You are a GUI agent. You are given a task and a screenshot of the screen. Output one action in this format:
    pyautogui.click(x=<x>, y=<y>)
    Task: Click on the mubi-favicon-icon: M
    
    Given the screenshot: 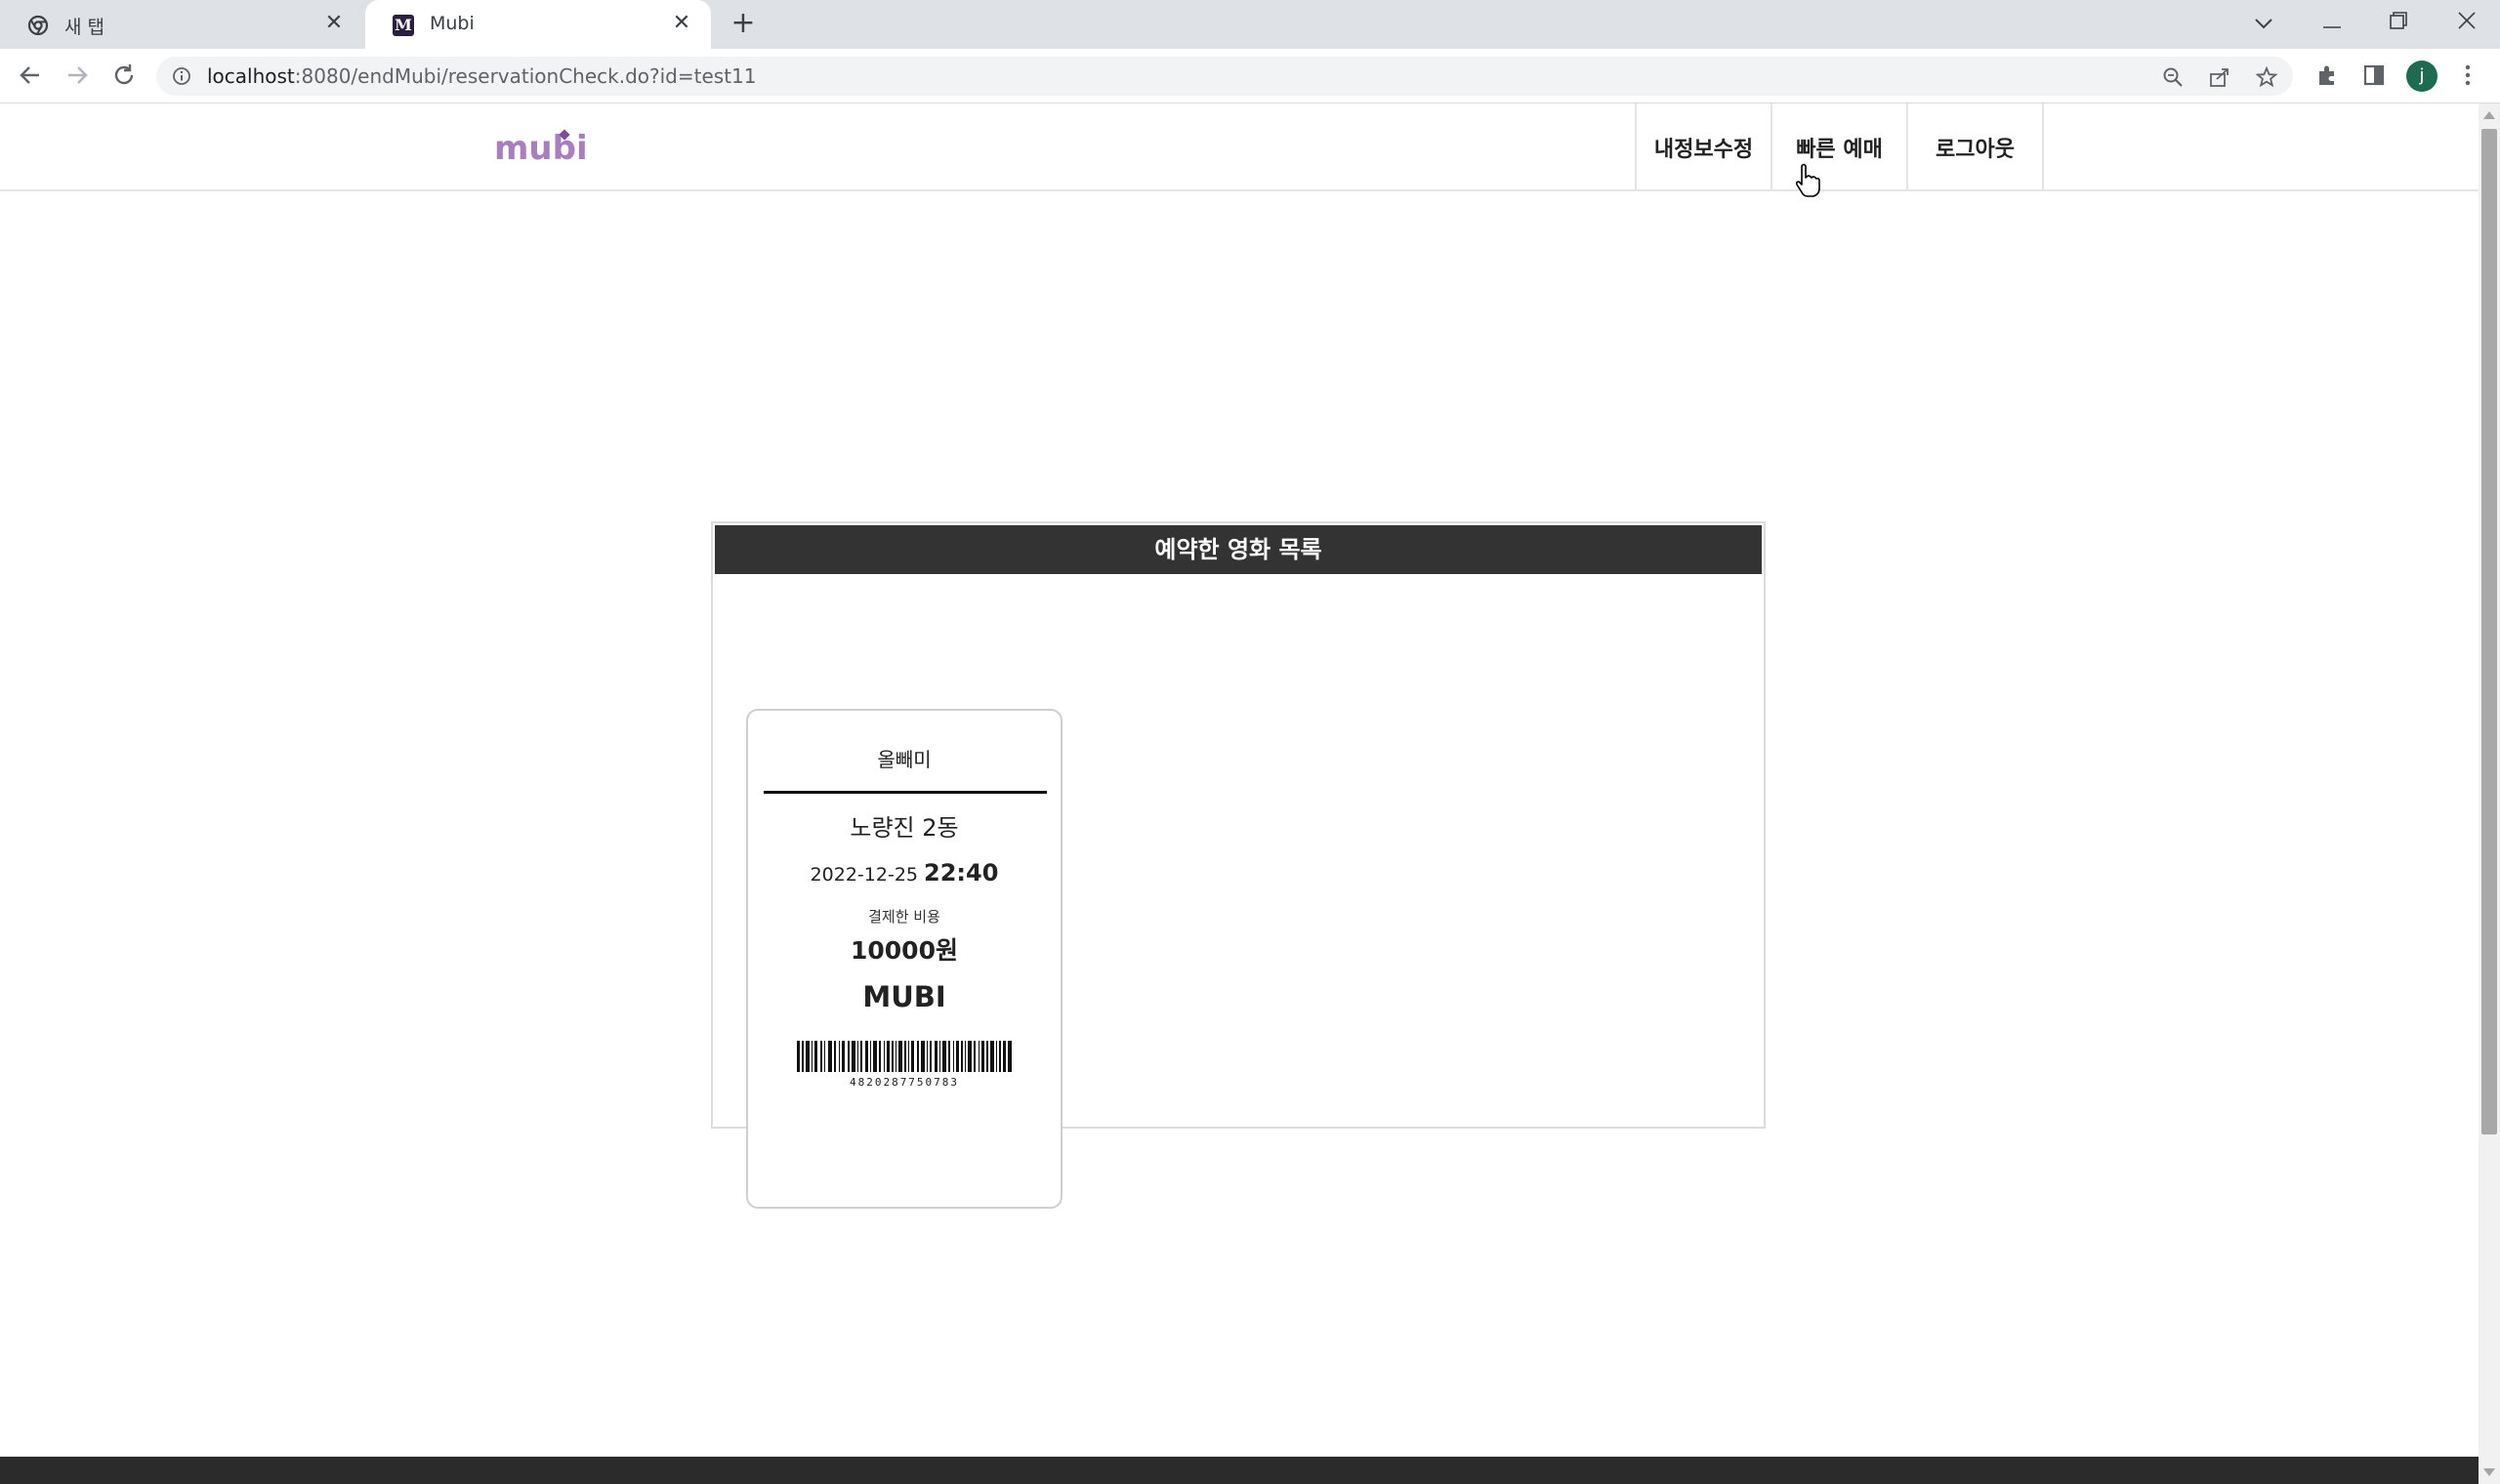 What is the action you would take?
    pyautogui.click(x=403, y=26)
    